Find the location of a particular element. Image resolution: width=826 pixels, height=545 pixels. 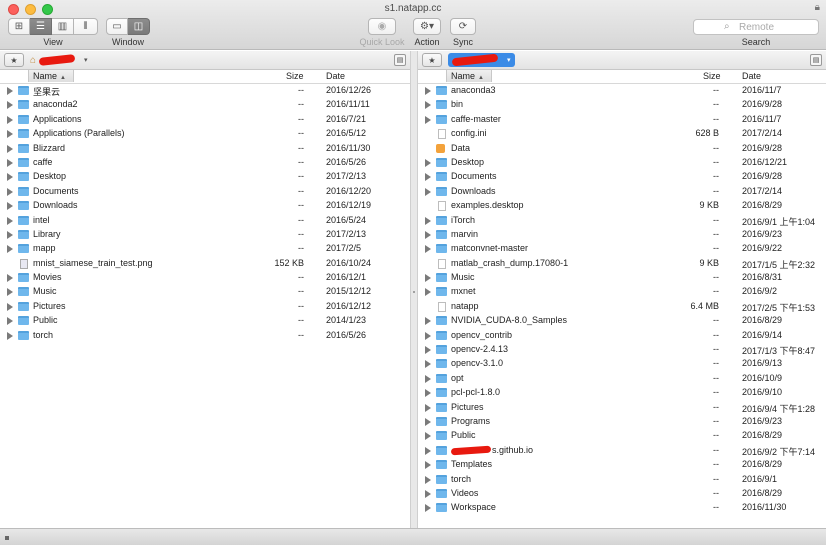

file-row: torch -- 2016/5/26 is located at coordinates (205, 336).